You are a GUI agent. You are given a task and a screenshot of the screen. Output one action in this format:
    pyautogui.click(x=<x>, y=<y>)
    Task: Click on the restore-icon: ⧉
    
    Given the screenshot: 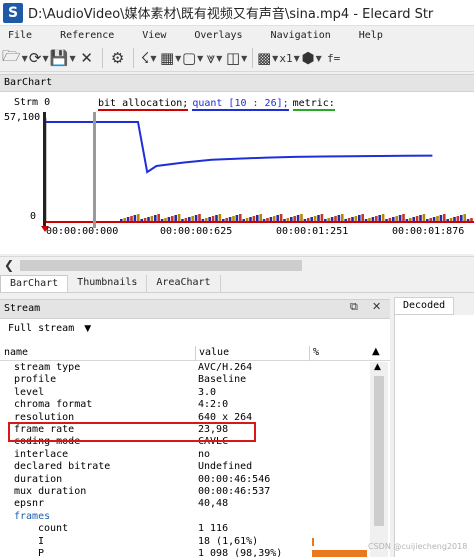 What is the action you would take?
    pyautogui.click(x=354, y=307)
    